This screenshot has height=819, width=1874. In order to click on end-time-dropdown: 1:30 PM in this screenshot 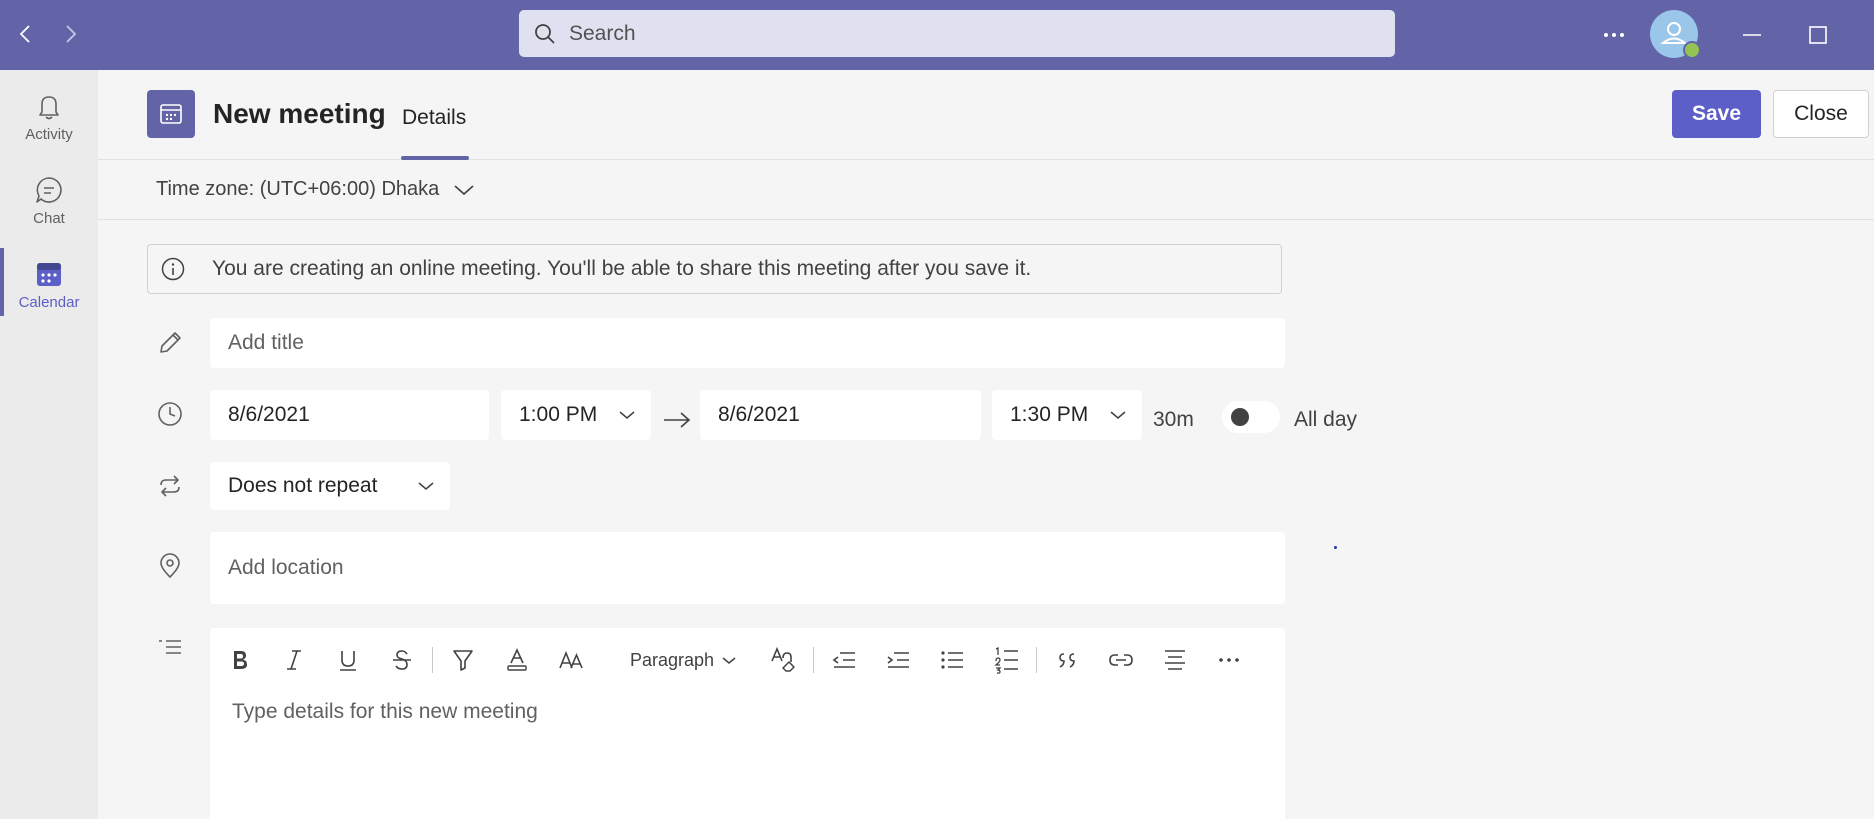, I will do `click(1067, 415)`.